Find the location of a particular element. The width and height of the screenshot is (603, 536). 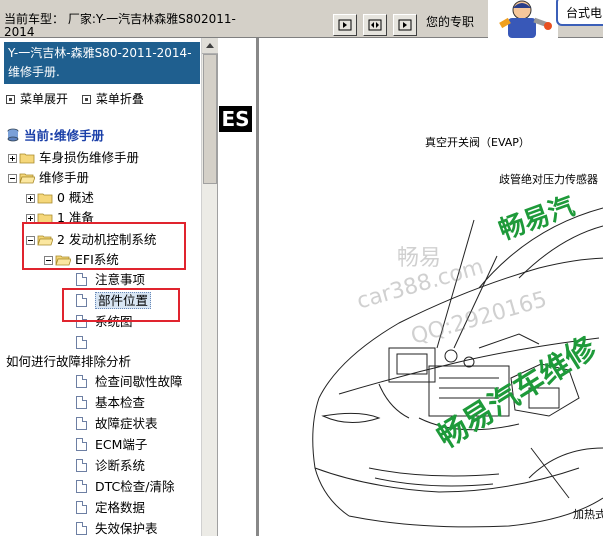

tree-item-diagnostic-system: 诊断系统 is located at coordinates (110, 466).